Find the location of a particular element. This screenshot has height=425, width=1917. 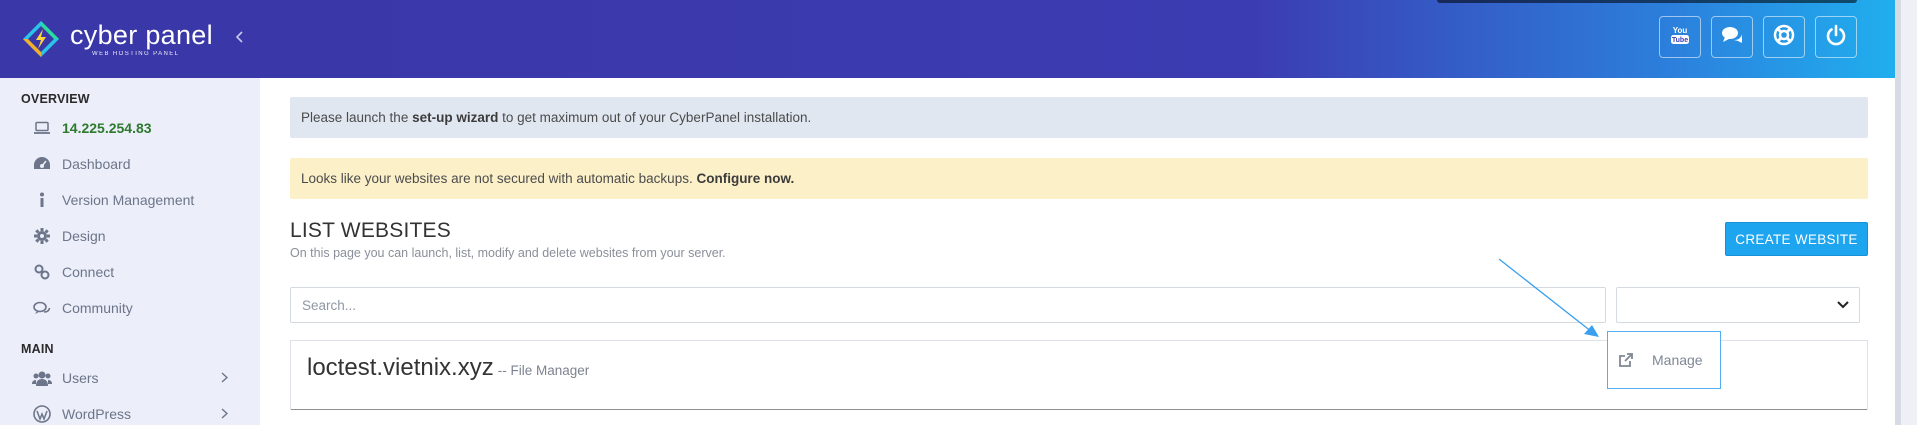

sidebar-item-ip-address: 14.225.254.83 is located at coordinates (130, 128).